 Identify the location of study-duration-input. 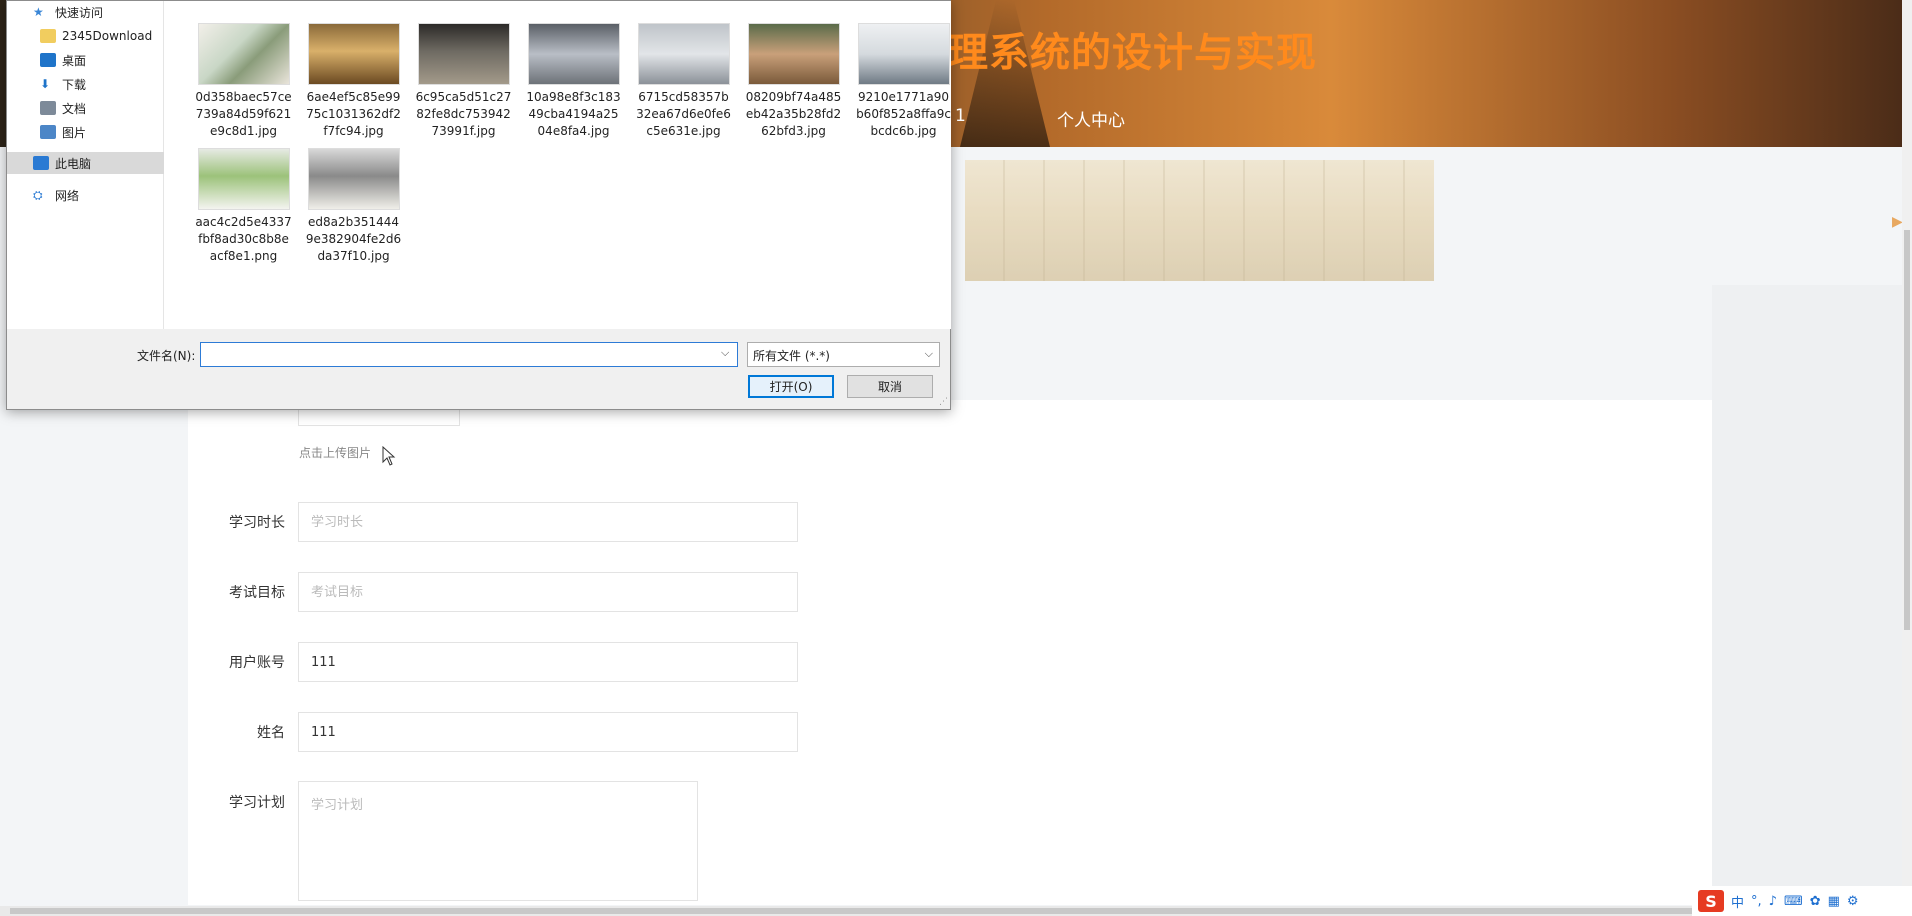
(548, 522).